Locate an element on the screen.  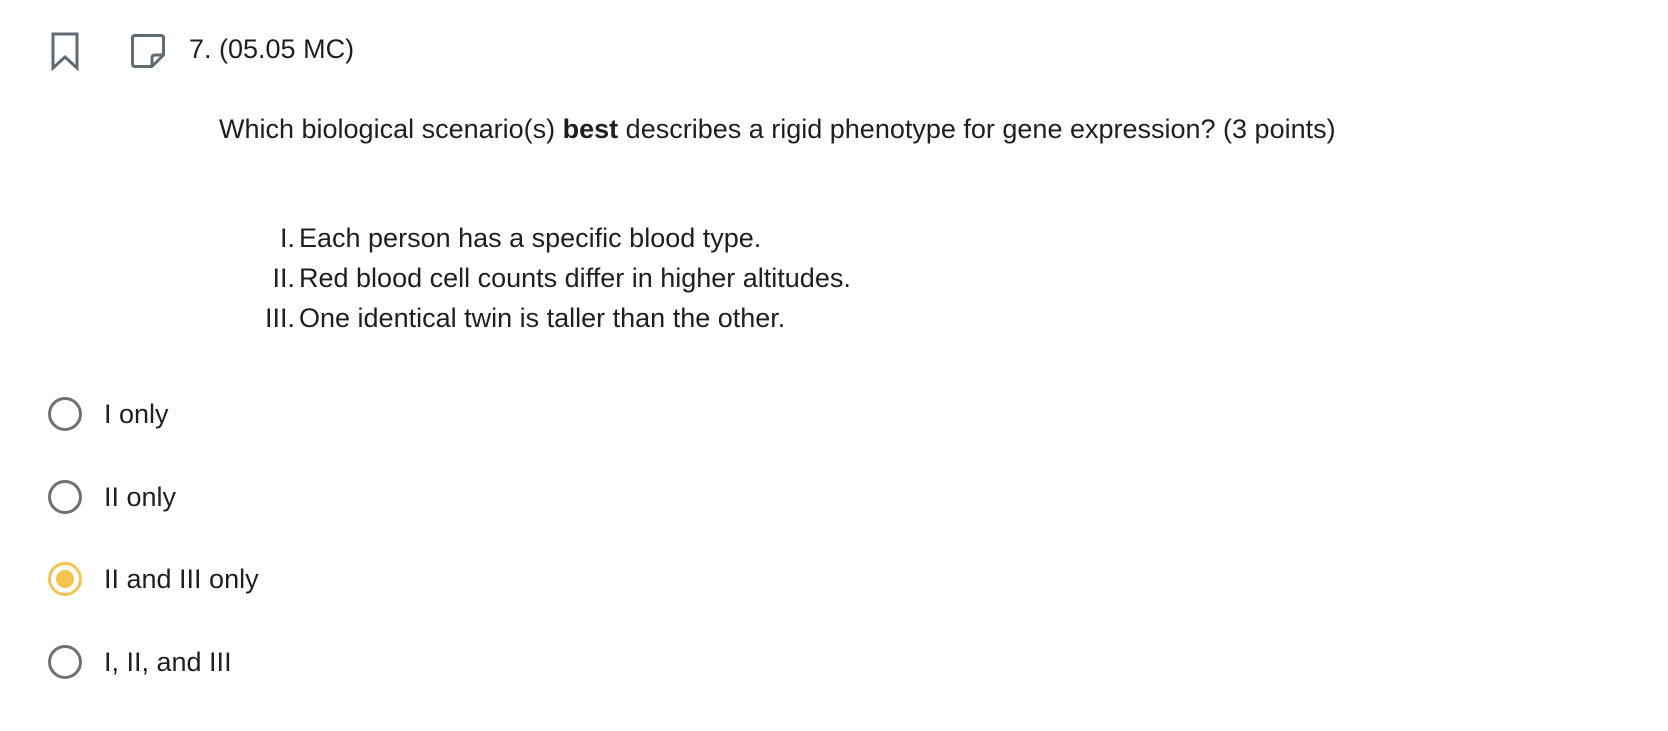
answer-option-ii-only: II only is located at coordinates (153, 518).